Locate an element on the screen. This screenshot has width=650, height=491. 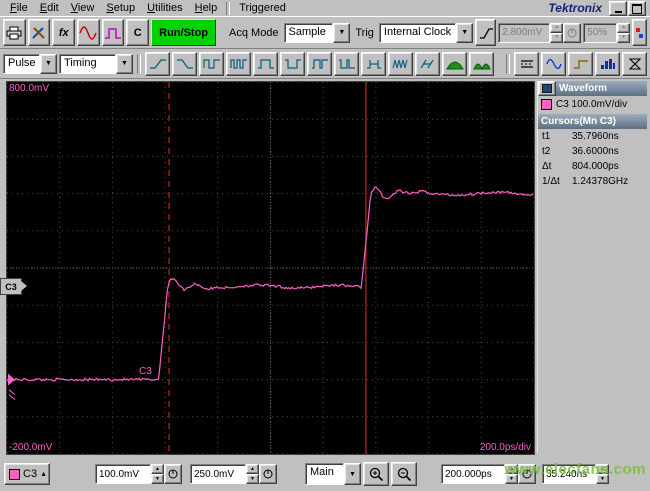
measure-ac-rms-button is located at coordinates (553, 63).